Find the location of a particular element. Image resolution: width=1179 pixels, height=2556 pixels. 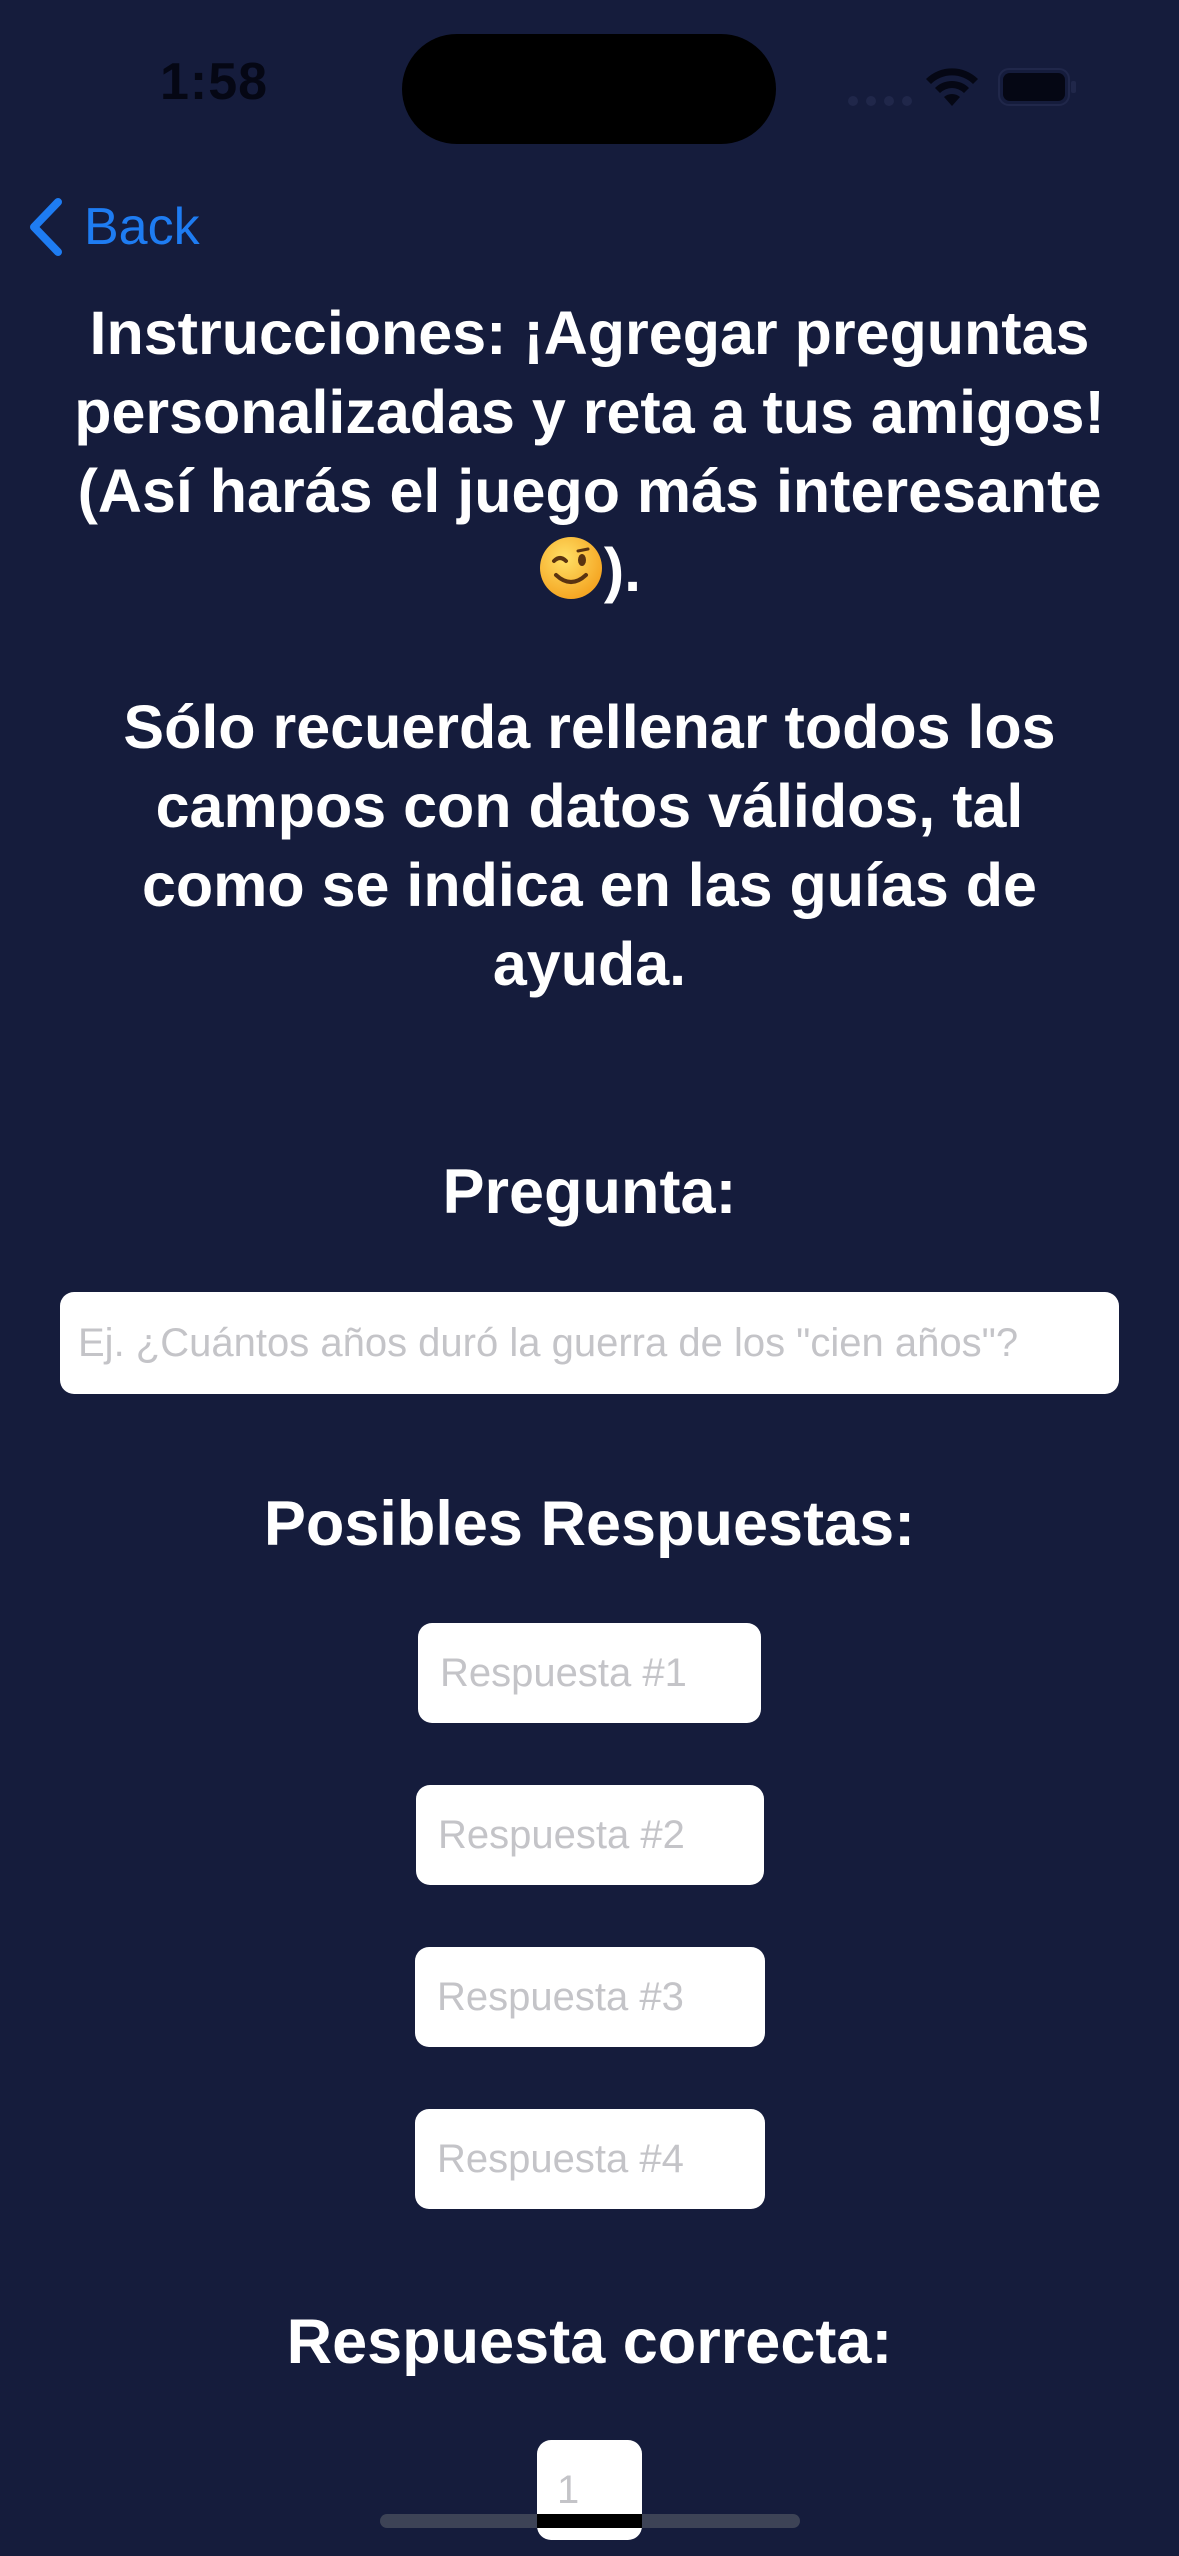

back-label: Back is located at coordinates (142, 227).